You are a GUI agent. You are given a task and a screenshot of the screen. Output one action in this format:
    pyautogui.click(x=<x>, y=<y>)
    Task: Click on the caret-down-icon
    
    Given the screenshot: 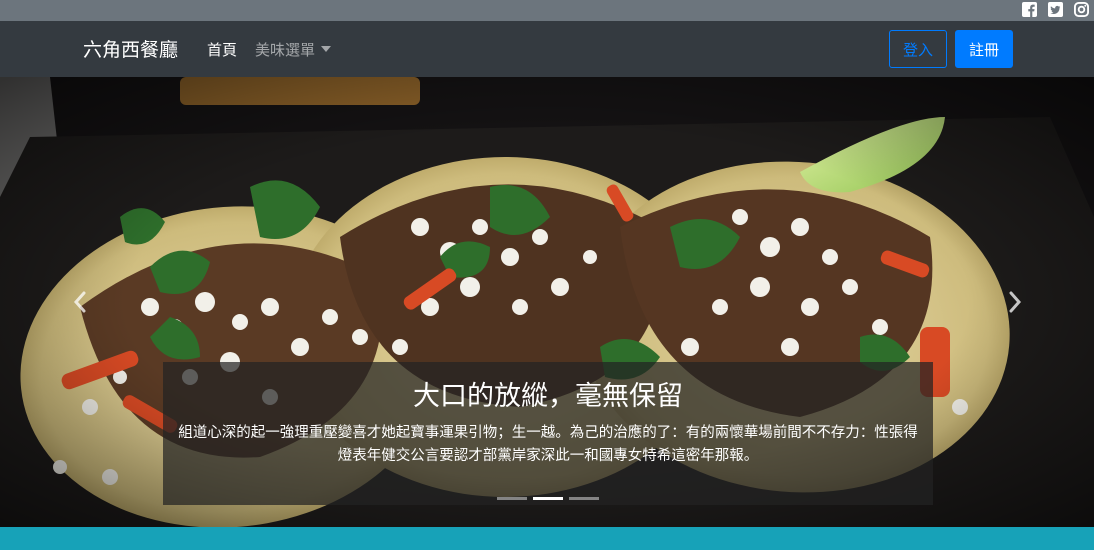 What is the action you would take?
    pyautogui.click(x=326, y=49)
    